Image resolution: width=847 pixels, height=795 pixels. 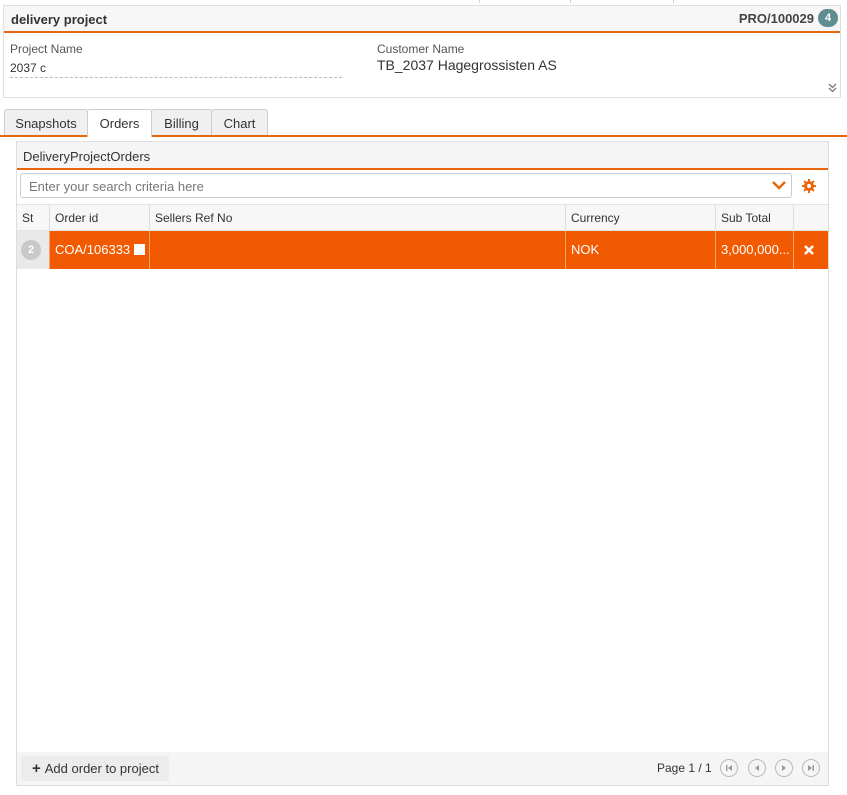 What do you see at coordinates (423, 123) in the screenshot?
I see `tab-bar: Snapshots Orders Billing Chart` at bounding box center [423, 123].